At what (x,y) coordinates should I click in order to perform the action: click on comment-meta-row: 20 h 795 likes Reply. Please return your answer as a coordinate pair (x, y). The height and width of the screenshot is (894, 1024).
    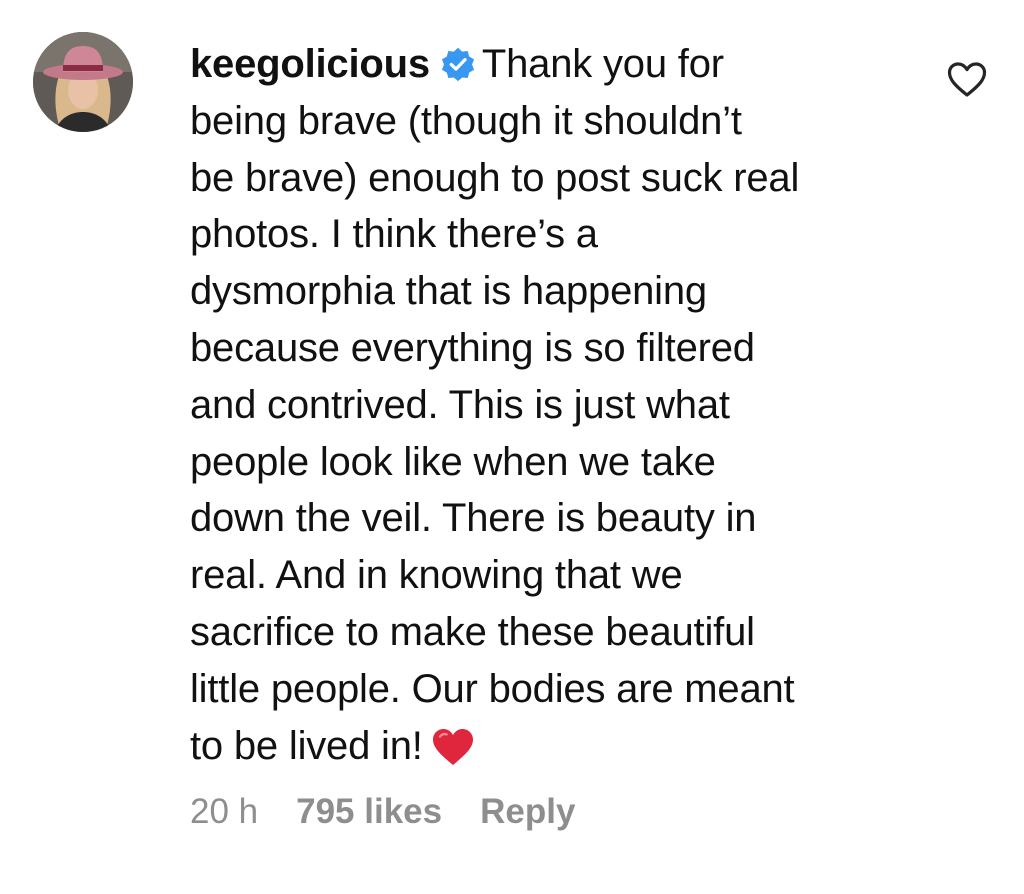
    Looking at the image, I should click on (401, 812).